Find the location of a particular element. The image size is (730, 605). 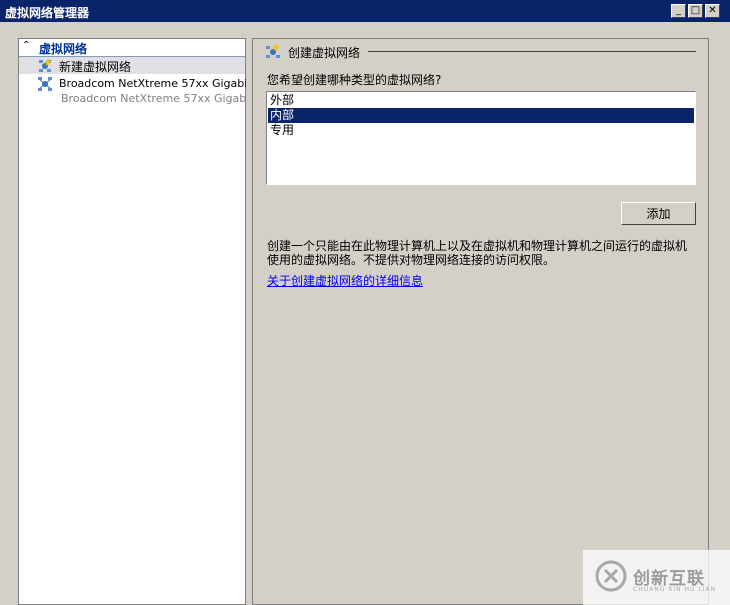

section-divider is located at coordinates (532, 51).